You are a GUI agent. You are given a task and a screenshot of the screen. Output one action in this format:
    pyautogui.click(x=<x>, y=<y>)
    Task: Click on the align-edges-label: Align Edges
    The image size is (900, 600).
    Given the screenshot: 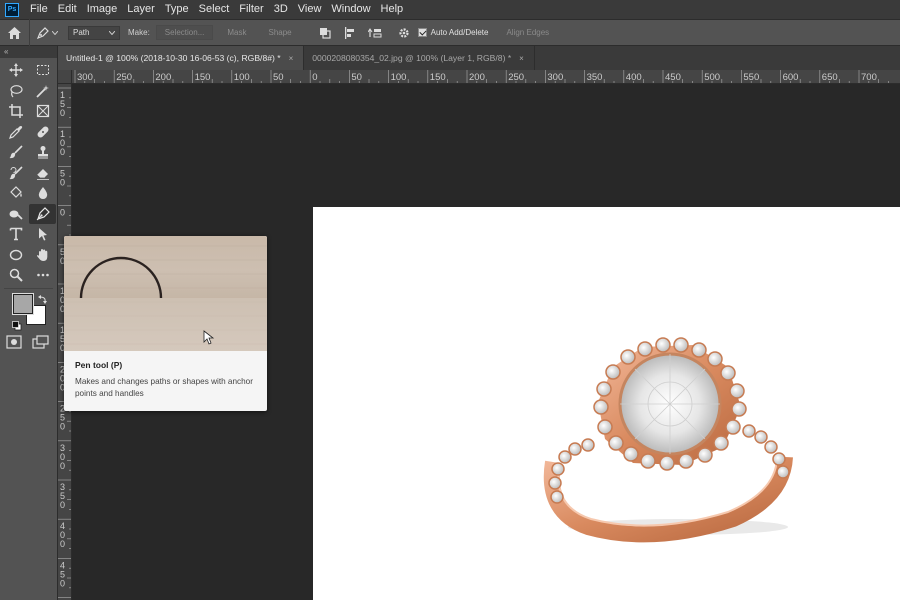 What is the action you would take?
    pyautogui.click(x=528, y=32)
    